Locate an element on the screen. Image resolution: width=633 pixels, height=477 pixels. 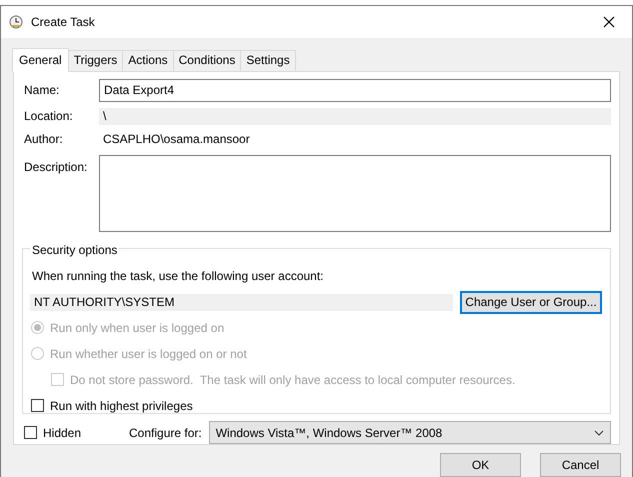
dialog-button: OK is located at coordinates (480, 465).